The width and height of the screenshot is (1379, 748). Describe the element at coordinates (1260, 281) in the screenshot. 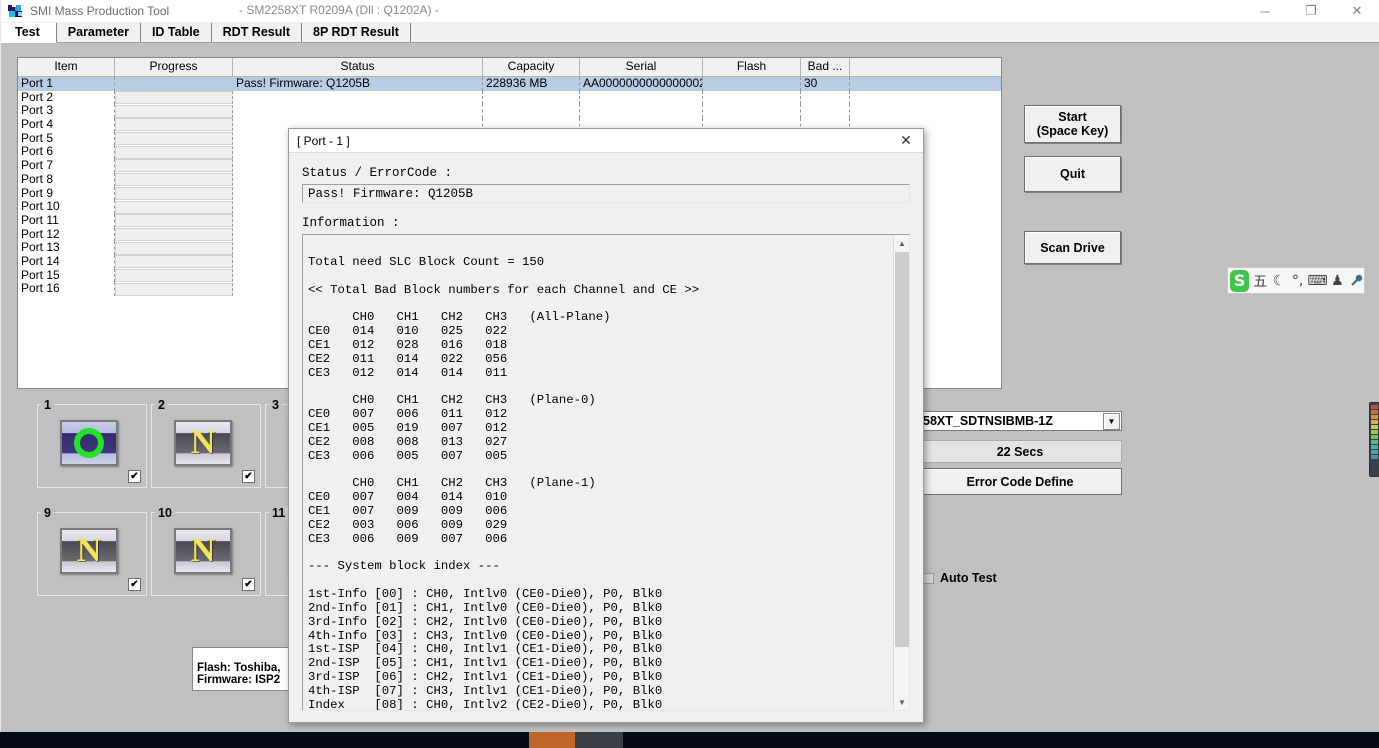

I see `ime-wubi-icon: 五` at that location.